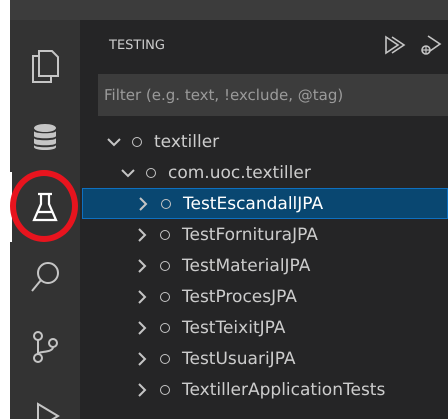 The width and height of the screenshot is (448, 419). I want to click on tree-item-label: textiller, so click(187, 142).